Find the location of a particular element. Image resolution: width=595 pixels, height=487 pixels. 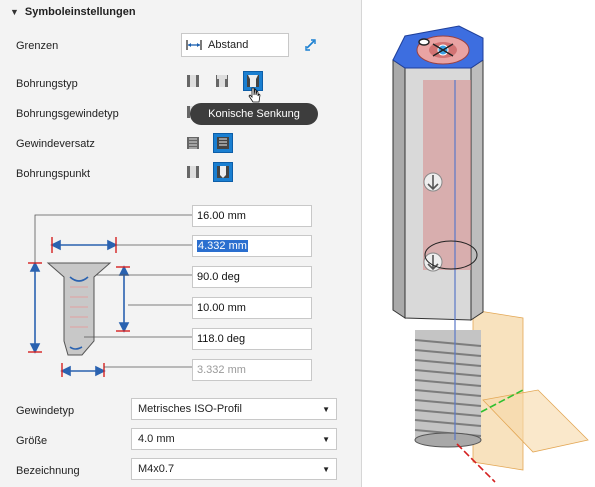

bohrungstyp-label: Bohrungstyp is located at coordinates (47, 84).